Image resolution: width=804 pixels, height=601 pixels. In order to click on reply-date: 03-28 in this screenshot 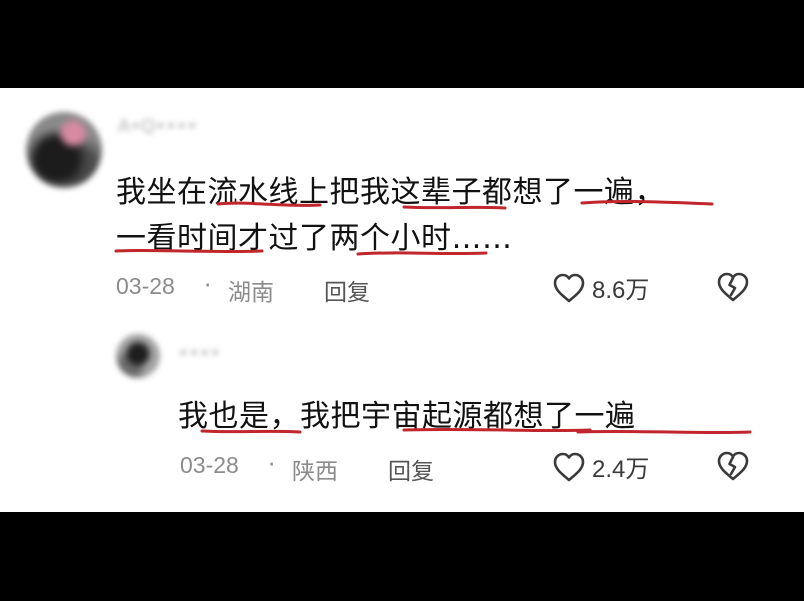, I will do `click(209, 465)`.